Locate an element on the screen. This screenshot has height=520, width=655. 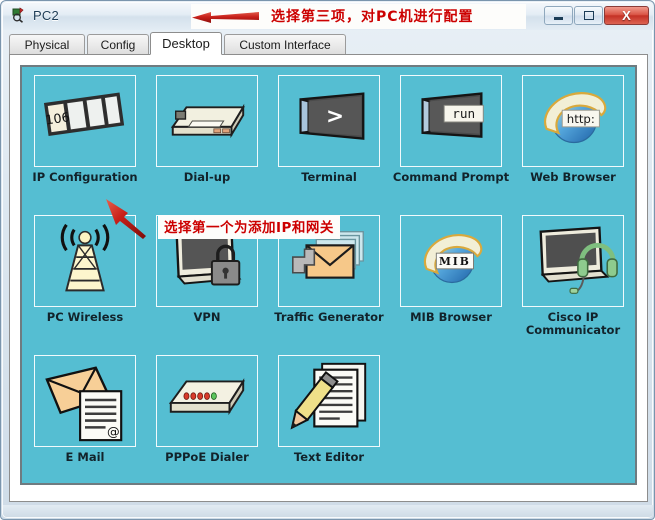
minimize-button is located at coordinates (558, 15).